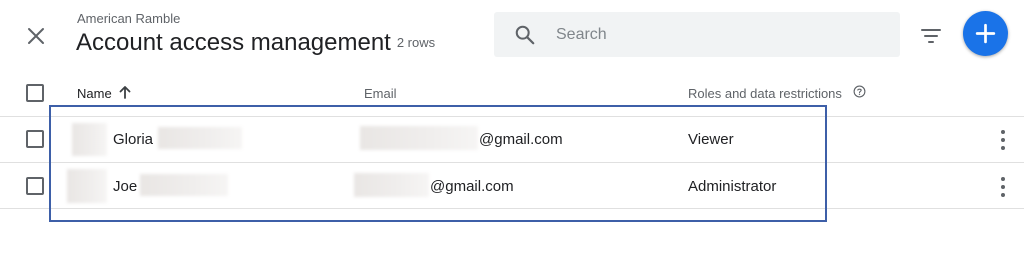 The image size is (1024, 278). I want to click on help-circle-icon, so click(859, 91).